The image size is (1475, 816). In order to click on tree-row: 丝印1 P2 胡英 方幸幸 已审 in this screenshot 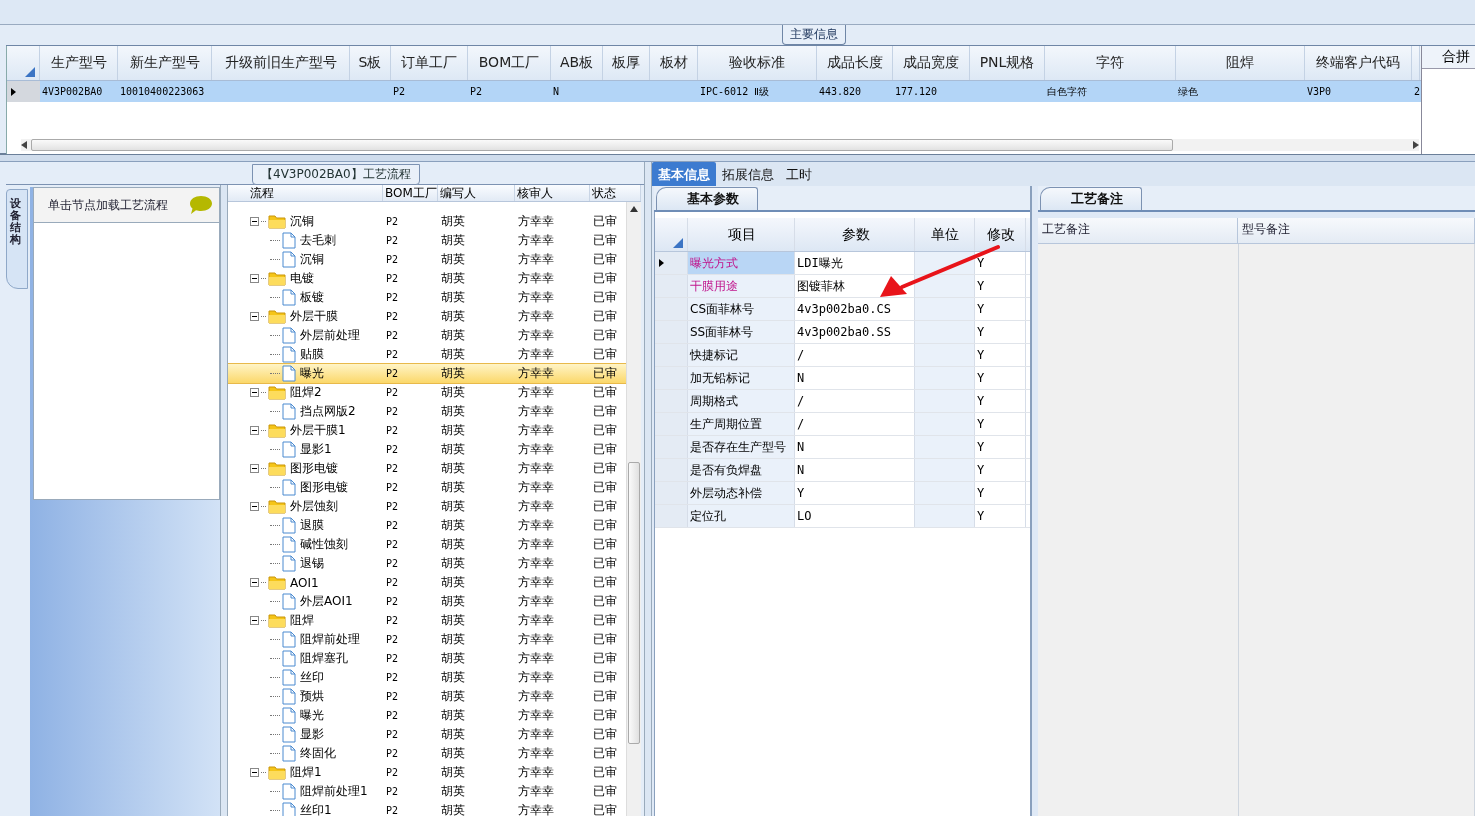, I will do `click(427, 808)`.